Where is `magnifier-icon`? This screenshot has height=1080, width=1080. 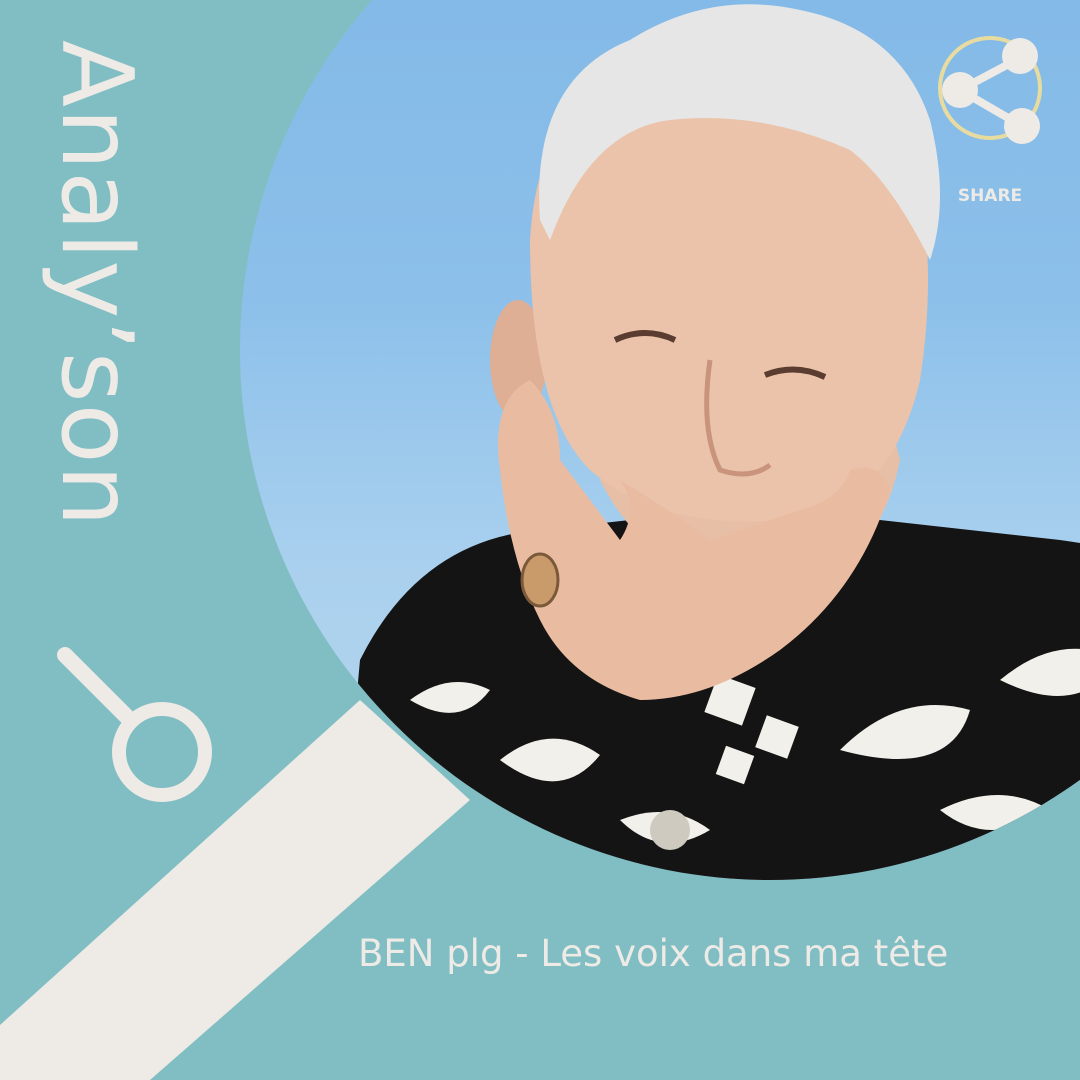 magnifier-icon is located at coordinates (134, 724).